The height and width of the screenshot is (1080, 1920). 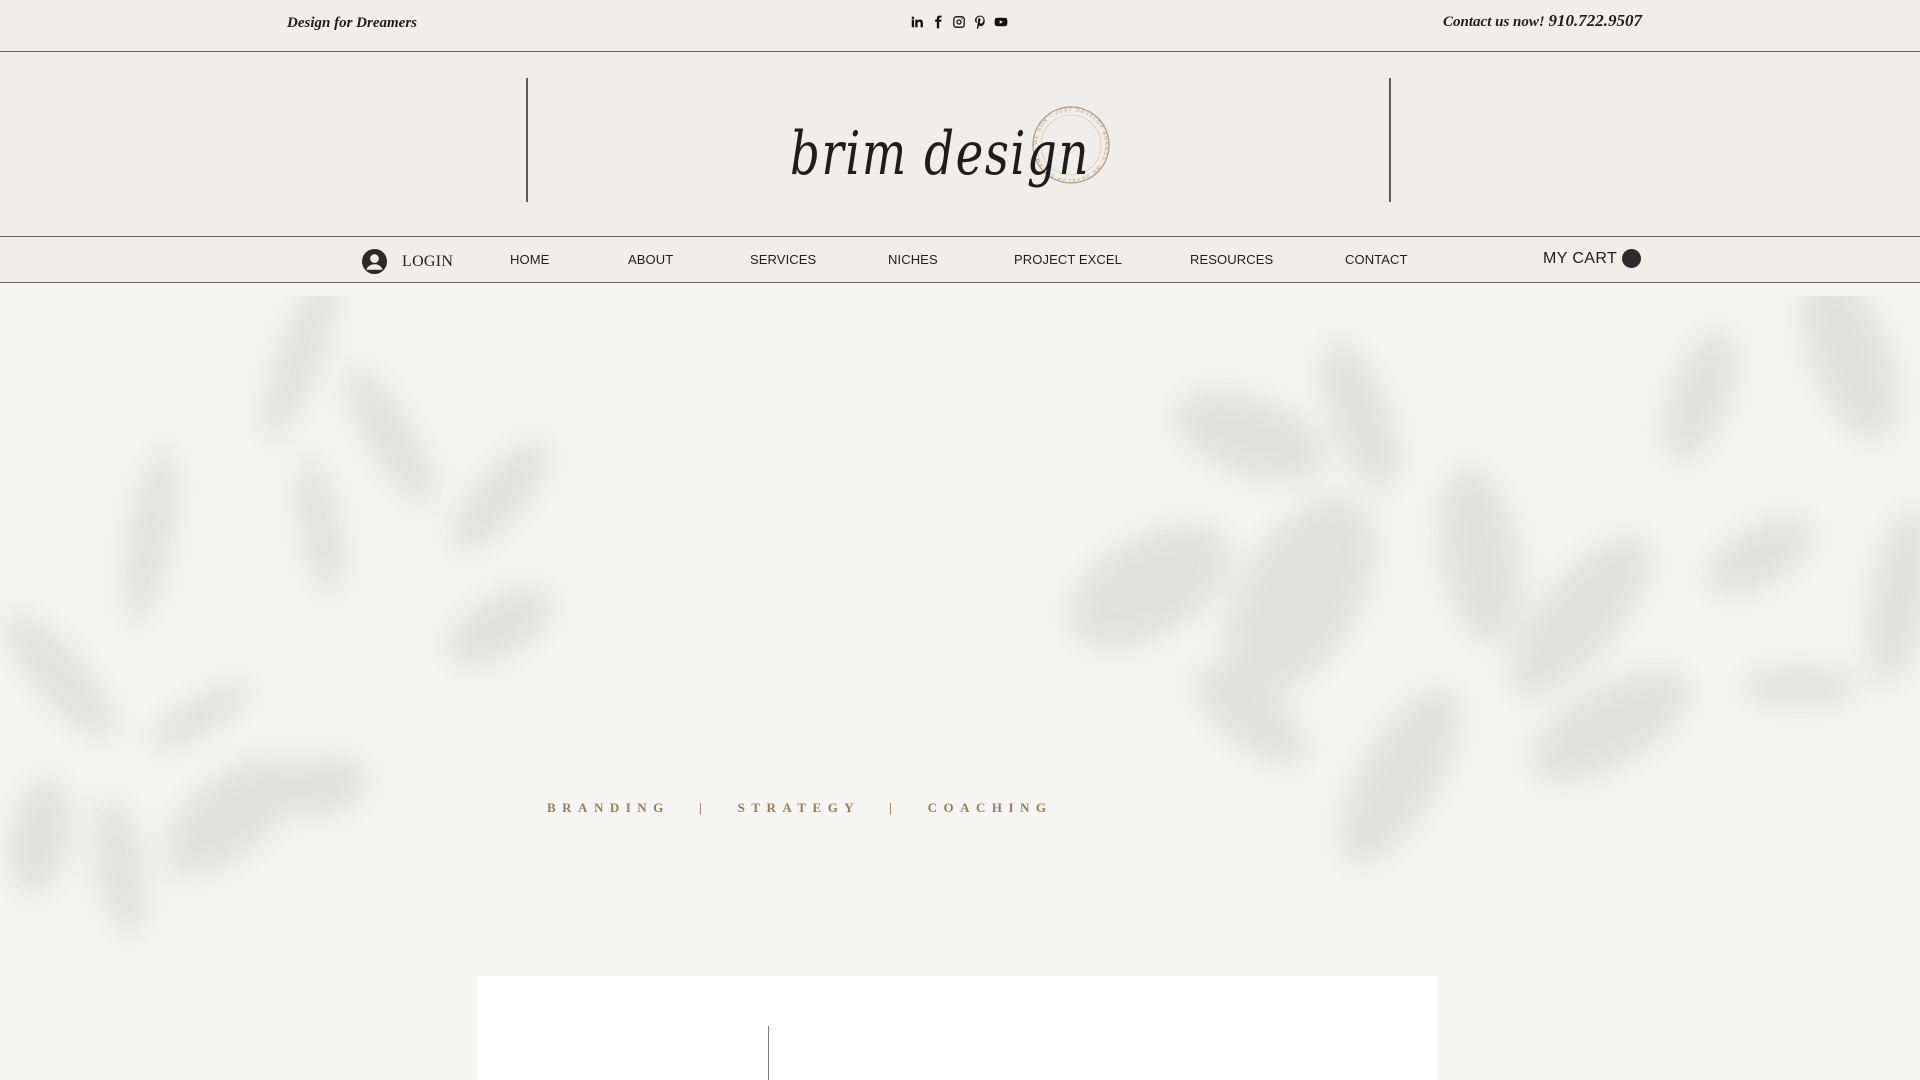 I want to click on contact-info: Contact us now! 910.722.9507, so click(x=1542, y=21).